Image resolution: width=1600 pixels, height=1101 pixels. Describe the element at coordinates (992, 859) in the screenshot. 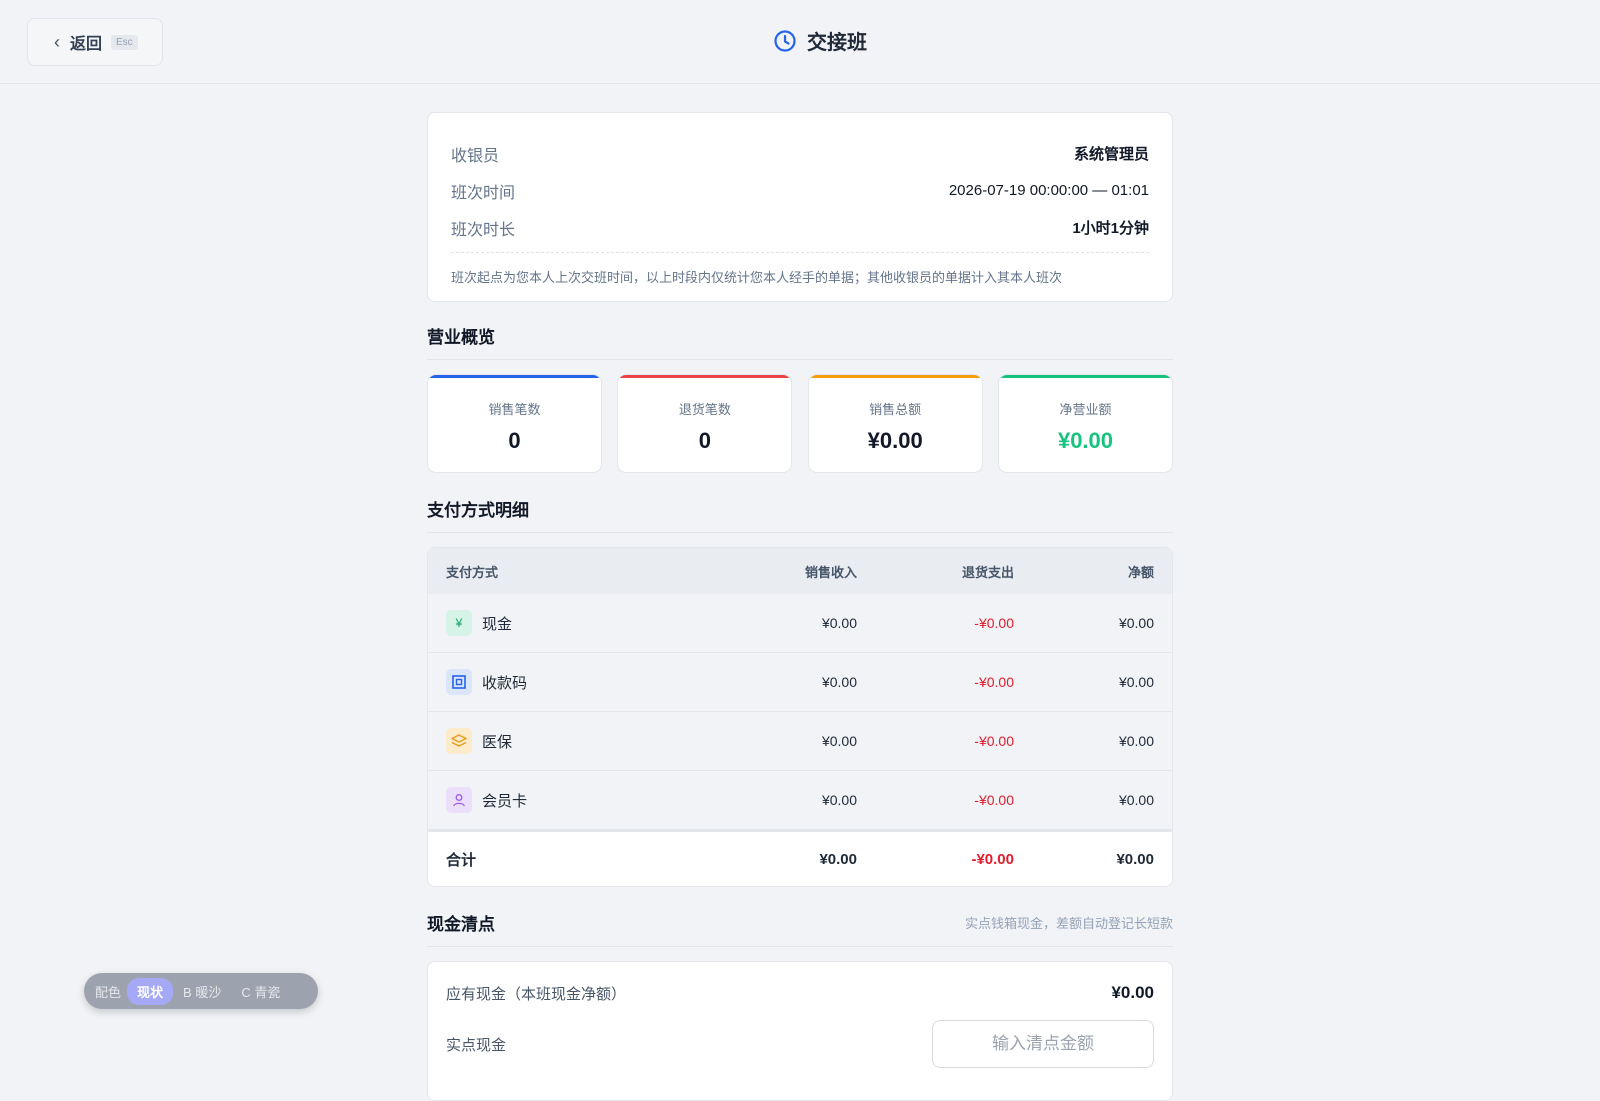

I see `total-refund: -¥0.00` at that location.